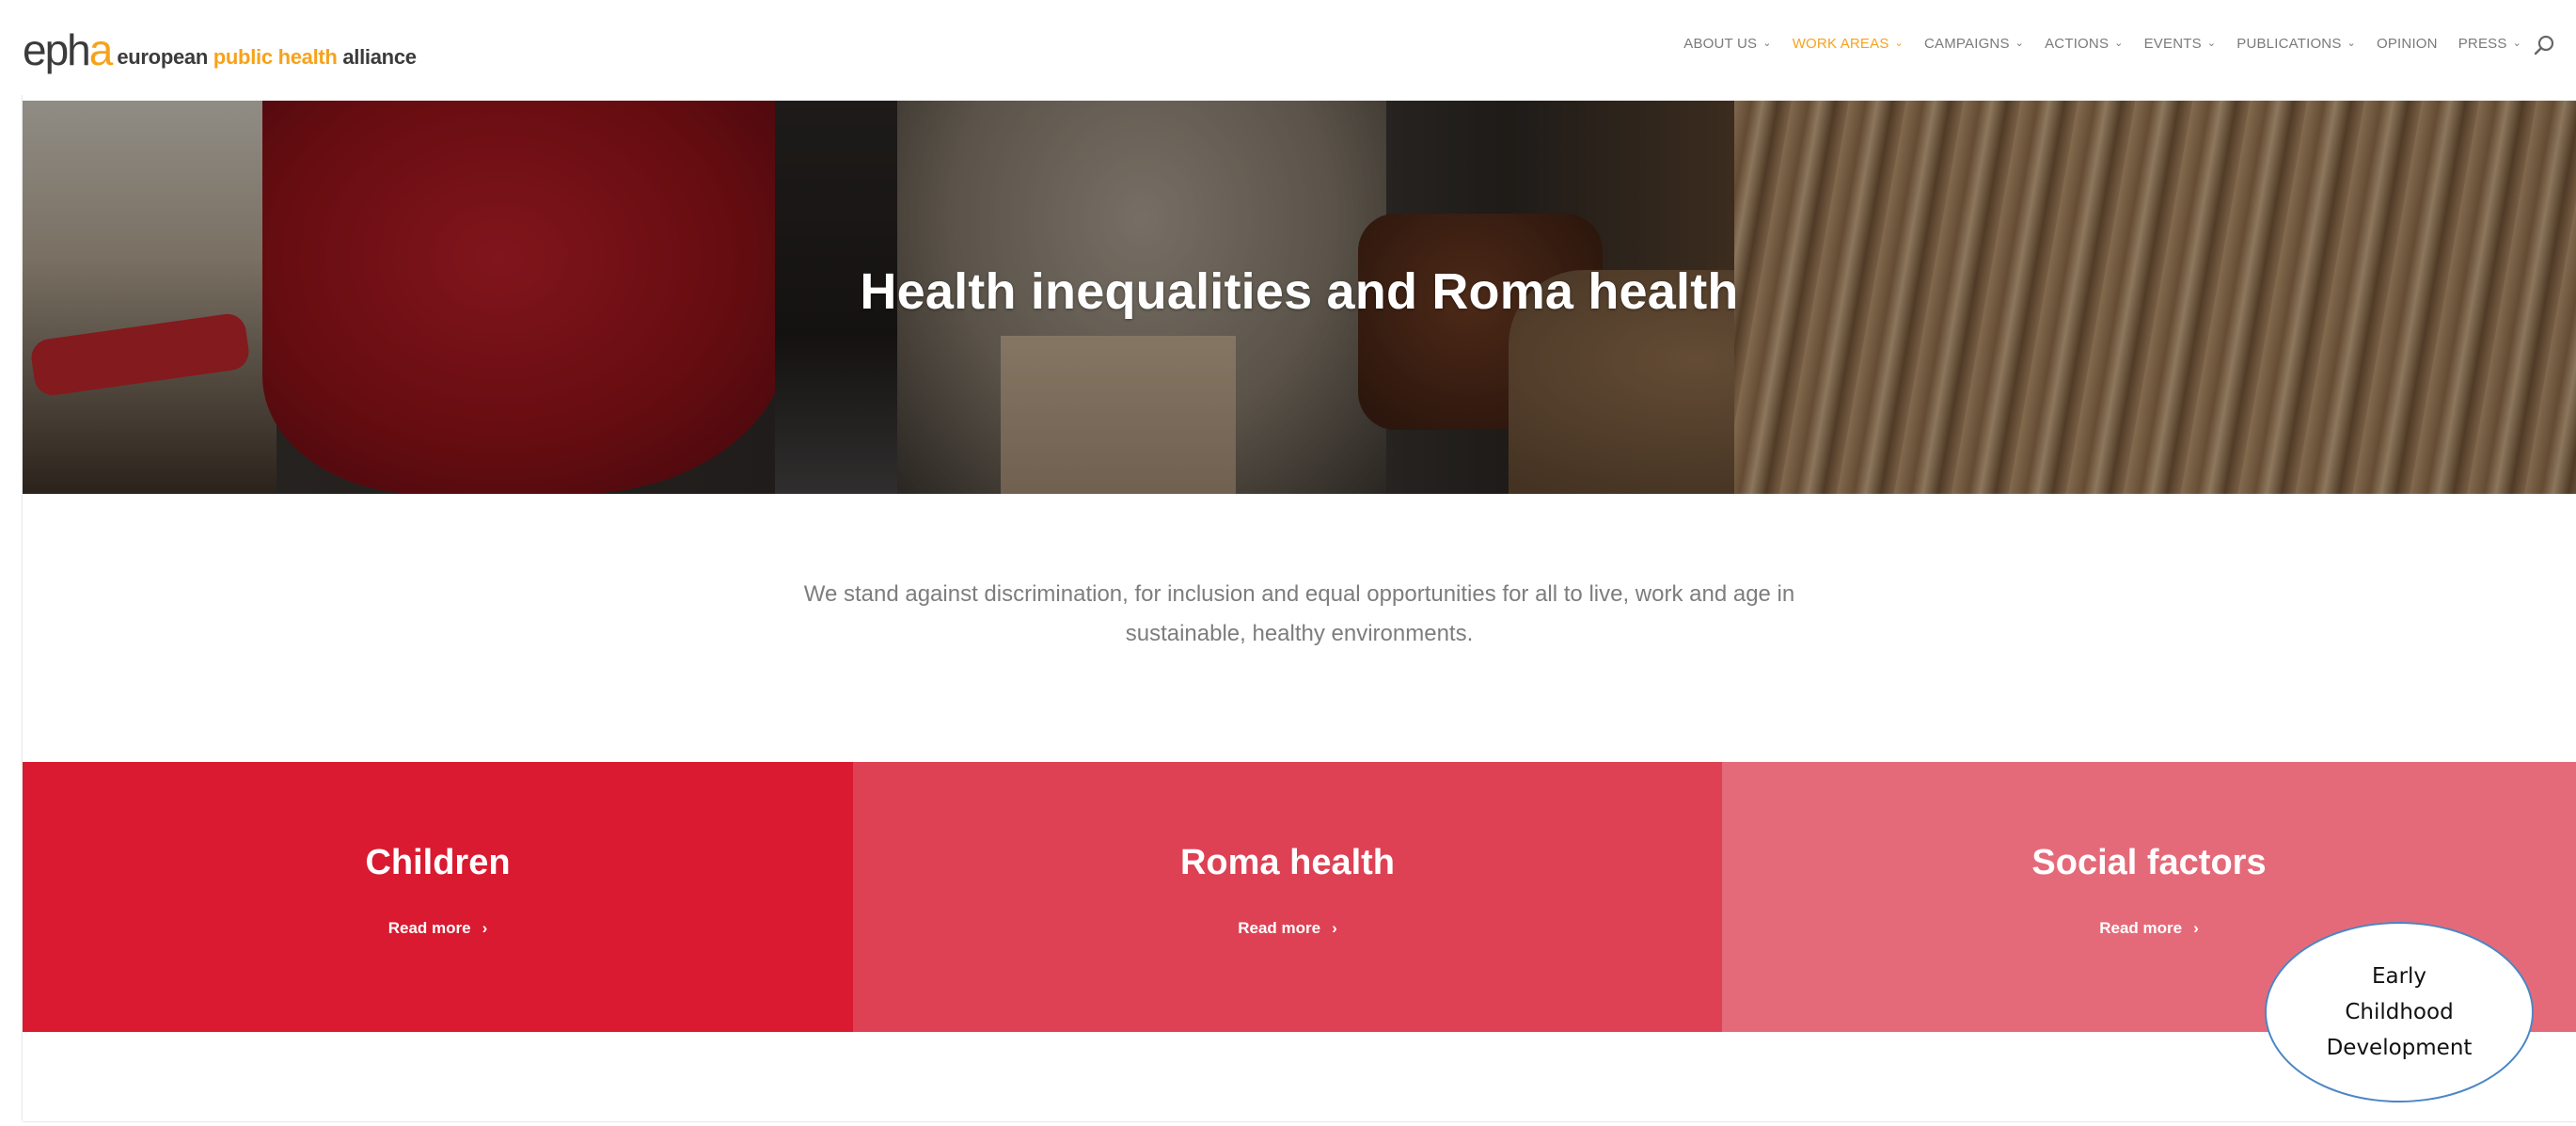  What do you see at coordinates (379, 57) in the screenshot?
I see `logo-word-alliance: alliance` at bounding box center [379, 57].